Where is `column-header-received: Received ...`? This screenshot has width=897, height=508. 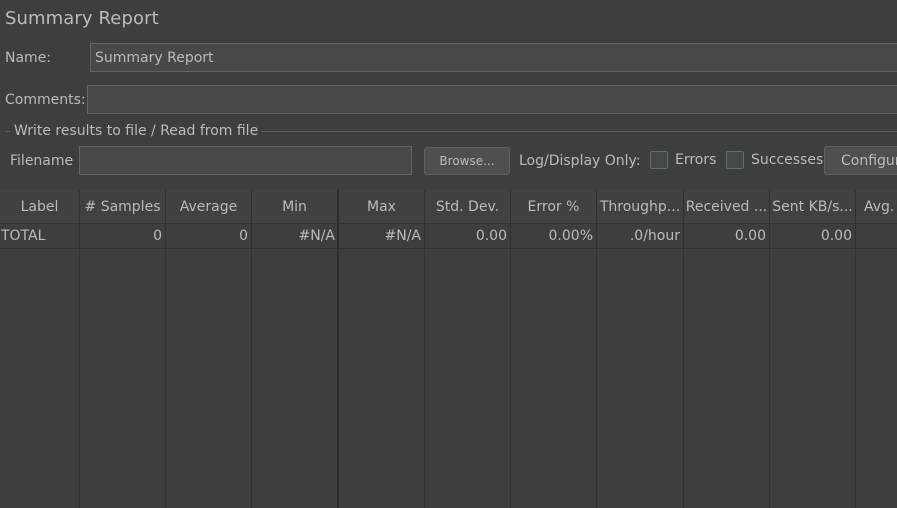 column-header-received: Received ... is located at coordinates (727, 206).